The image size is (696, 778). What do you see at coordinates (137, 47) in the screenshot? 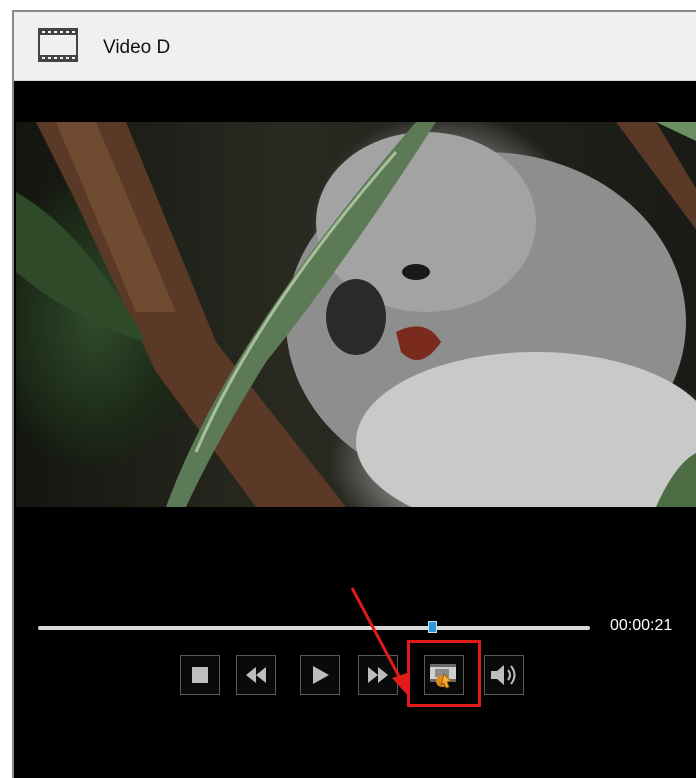
I see `window-title: Video D` at bounding box center [137, 47].